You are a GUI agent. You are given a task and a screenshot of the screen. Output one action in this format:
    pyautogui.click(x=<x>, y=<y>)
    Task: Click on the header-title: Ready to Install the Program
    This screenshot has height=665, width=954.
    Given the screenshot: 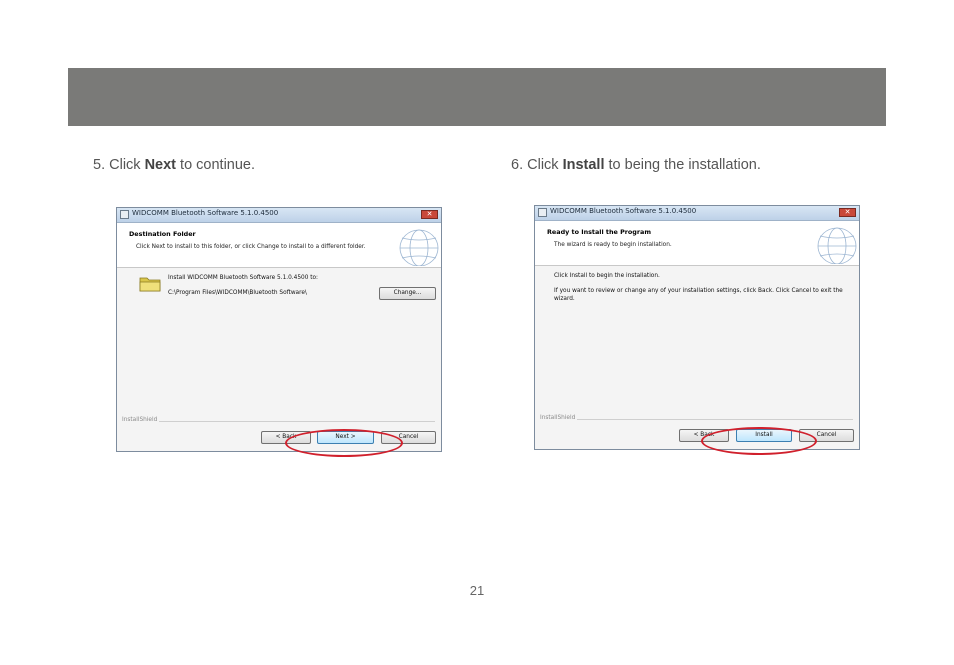 What is the action you would take?
    pyautogui.click(x=599, y=232)
    